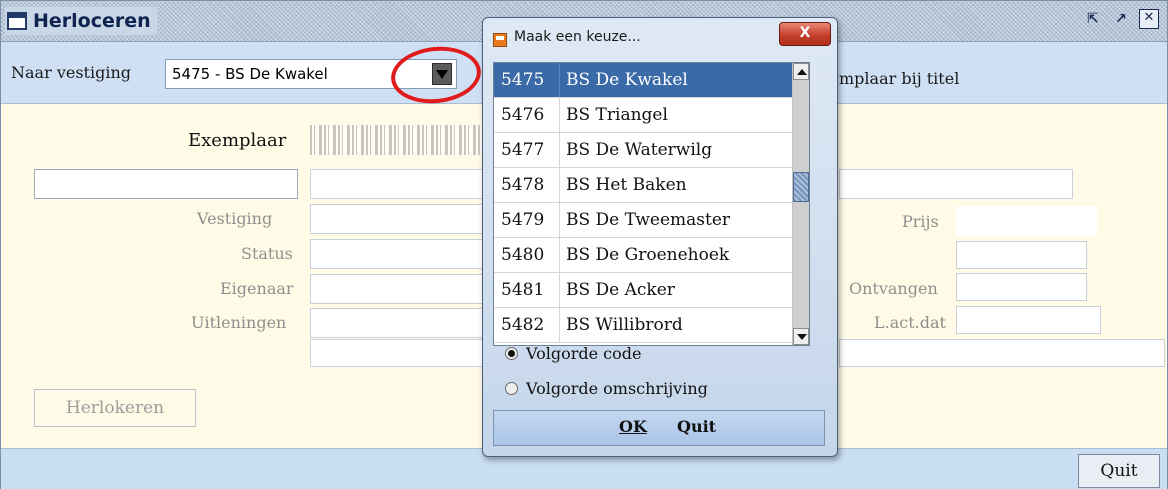 Image resolution: width=1168 pixels, height=489 pixels. Describe the element at coordinates (617, 115) in the screenshot. I see `list-item-name: BS Triangel` at that location.